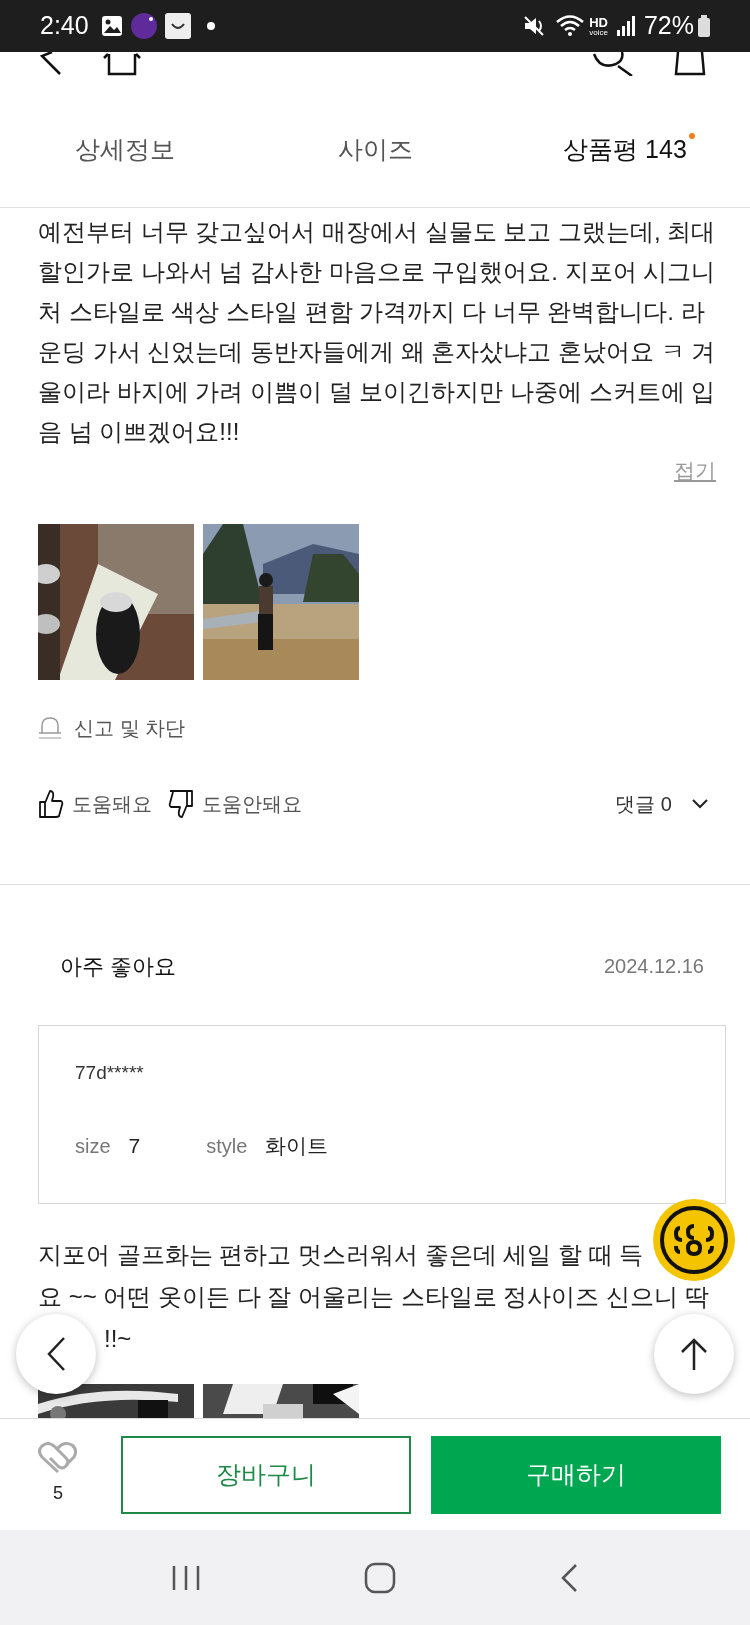 This screenshot has height=1625, width=750. I want to click on thumbs-down-icon, so click(181, 804).